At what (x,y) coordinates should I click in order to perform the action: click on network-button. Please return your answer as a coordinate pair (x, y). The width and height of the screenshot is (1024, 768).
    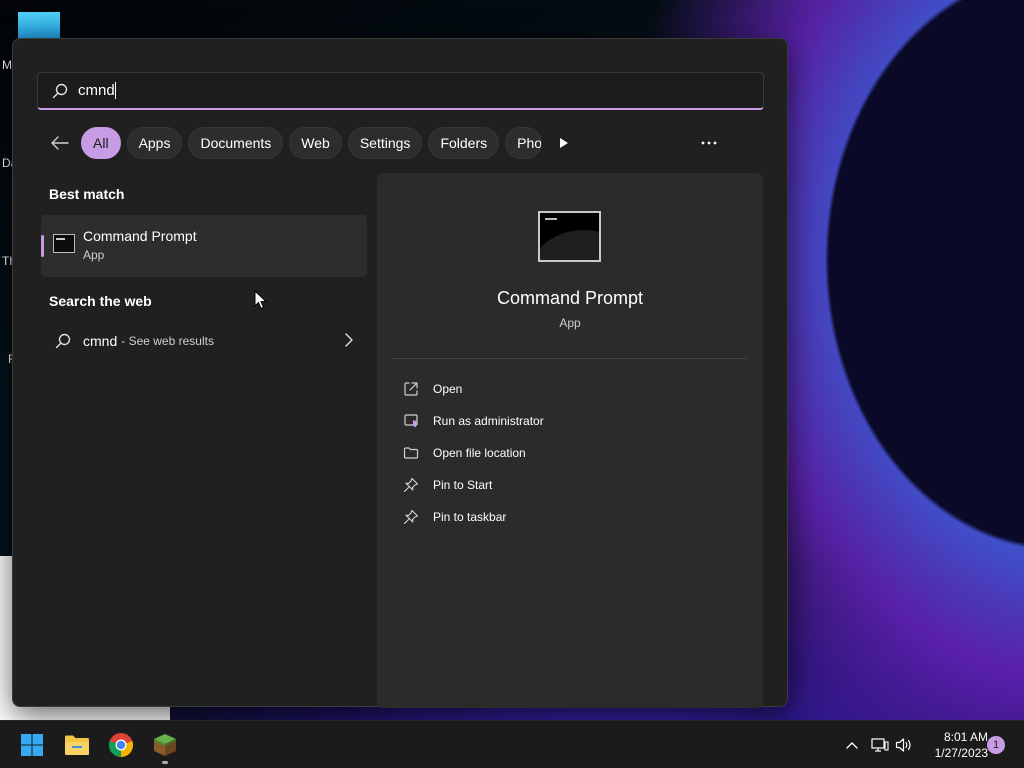
    Looking at the image, I should click on (880, 745).